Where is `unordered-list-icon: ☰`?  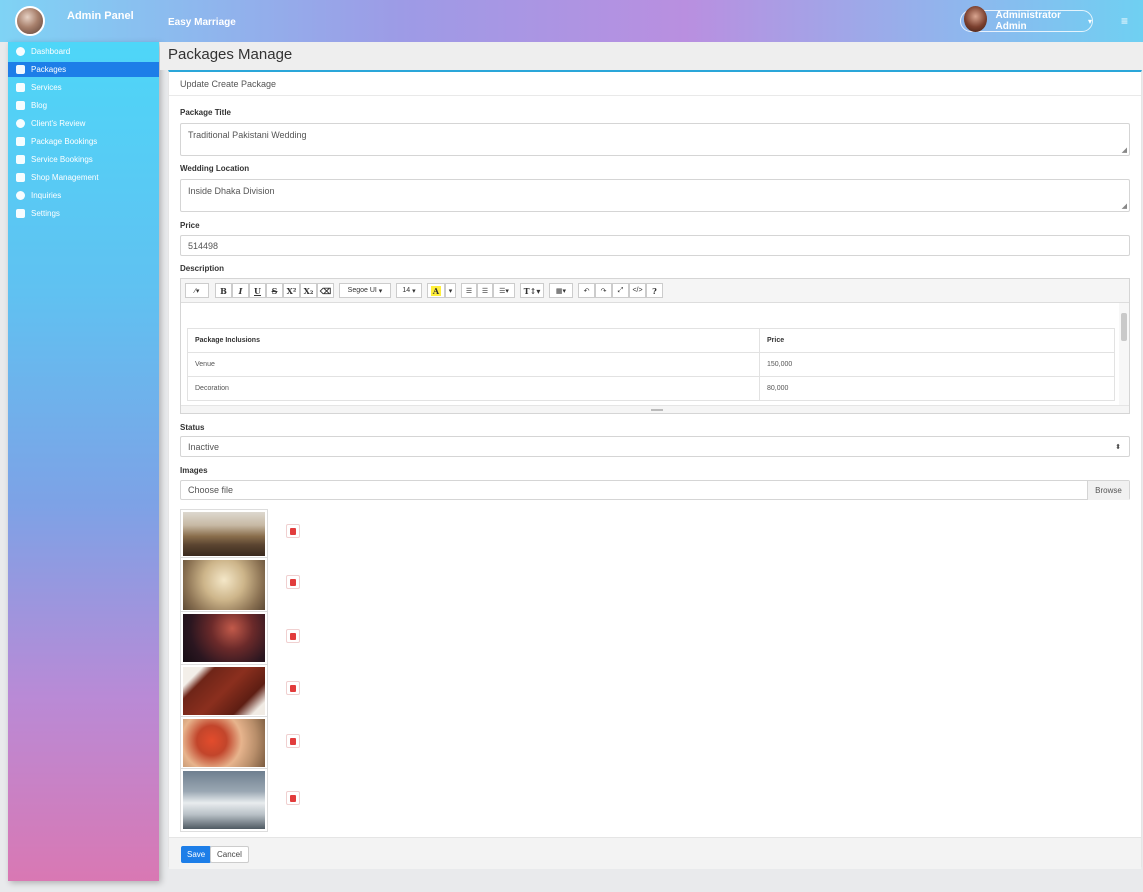
unordered-list-icon: ☰ is located at coordinates (469, 290).